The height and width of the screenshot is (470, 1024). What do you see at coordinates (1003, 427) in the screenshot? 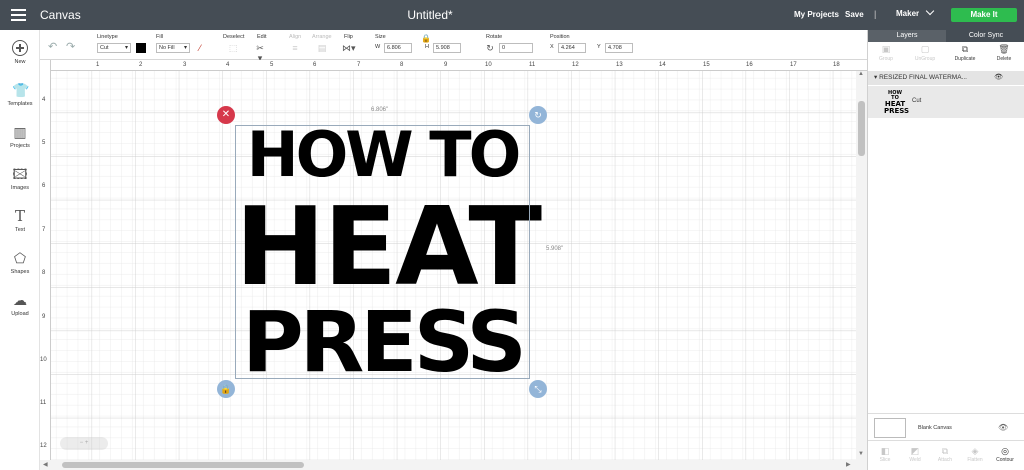
I see `hide-canvas-icon: 👁` at bounding box center [1003, 427].